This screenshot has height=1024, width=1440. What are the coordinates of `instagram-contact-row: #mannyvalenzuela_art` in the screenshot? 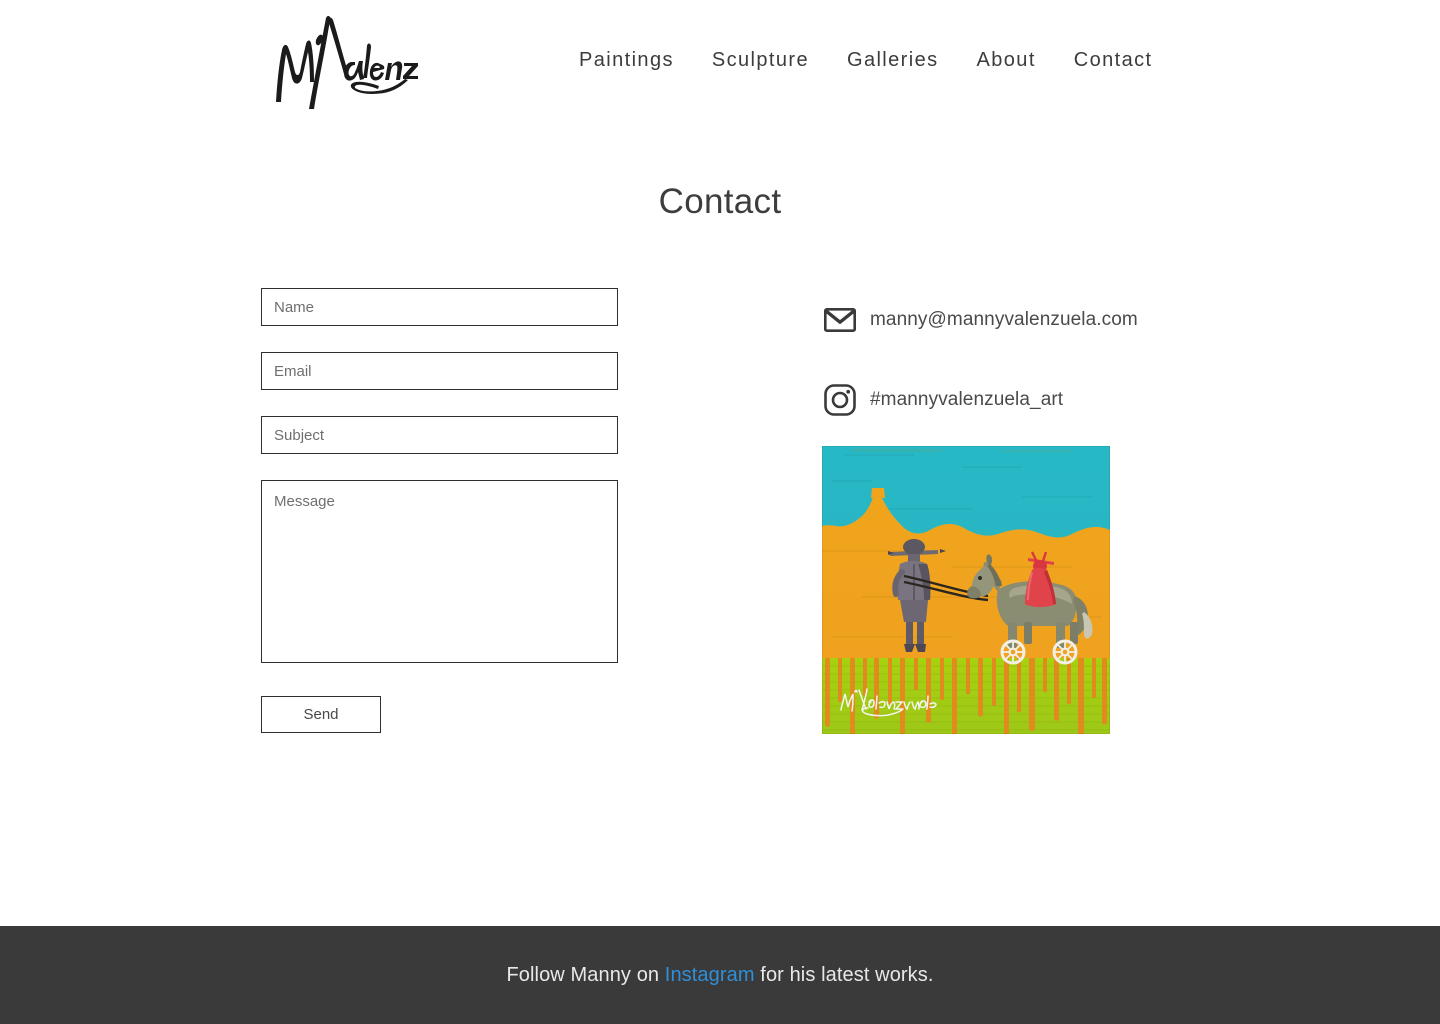 It's located at (1022, 400).